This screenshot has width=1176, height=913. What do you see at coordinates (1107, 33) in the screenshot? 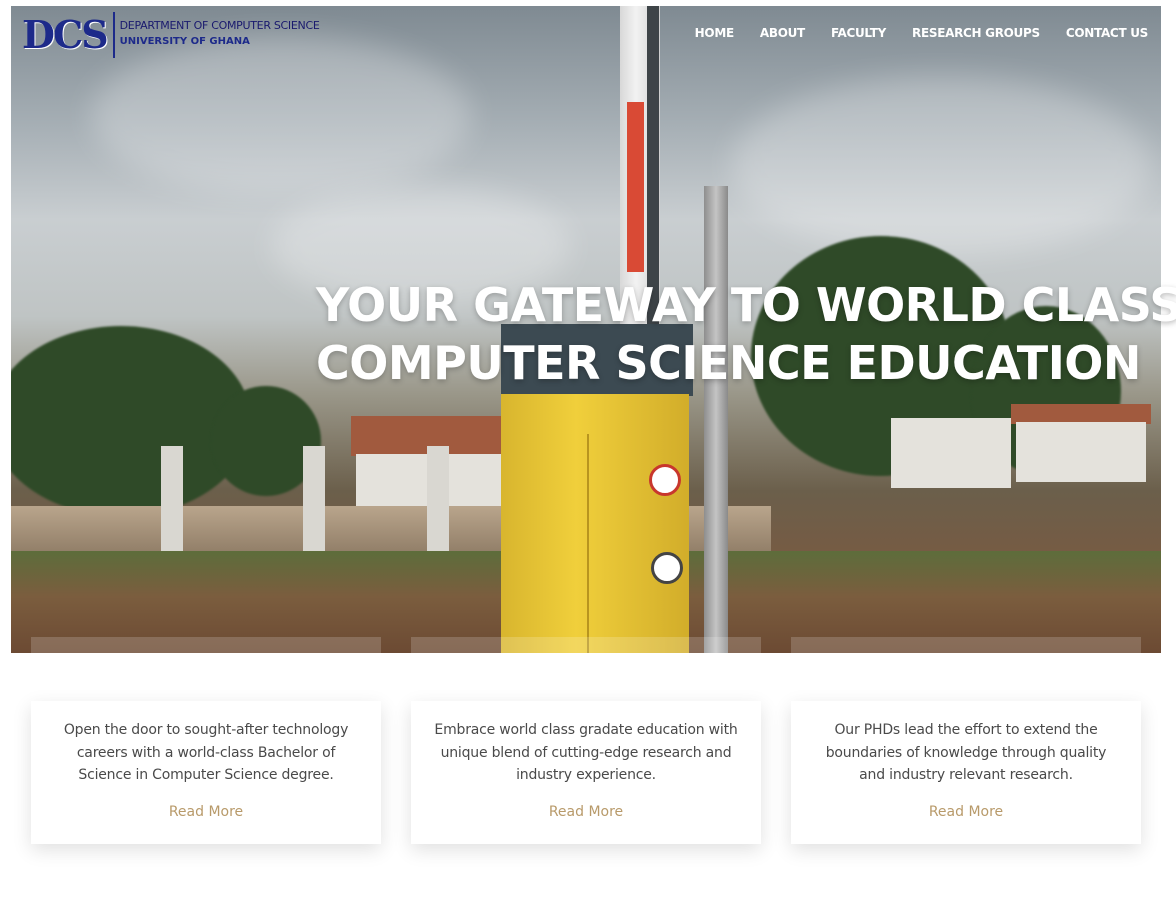
I see `nav-contact-us: CONTACT US` at bounding box center [1107, 33].